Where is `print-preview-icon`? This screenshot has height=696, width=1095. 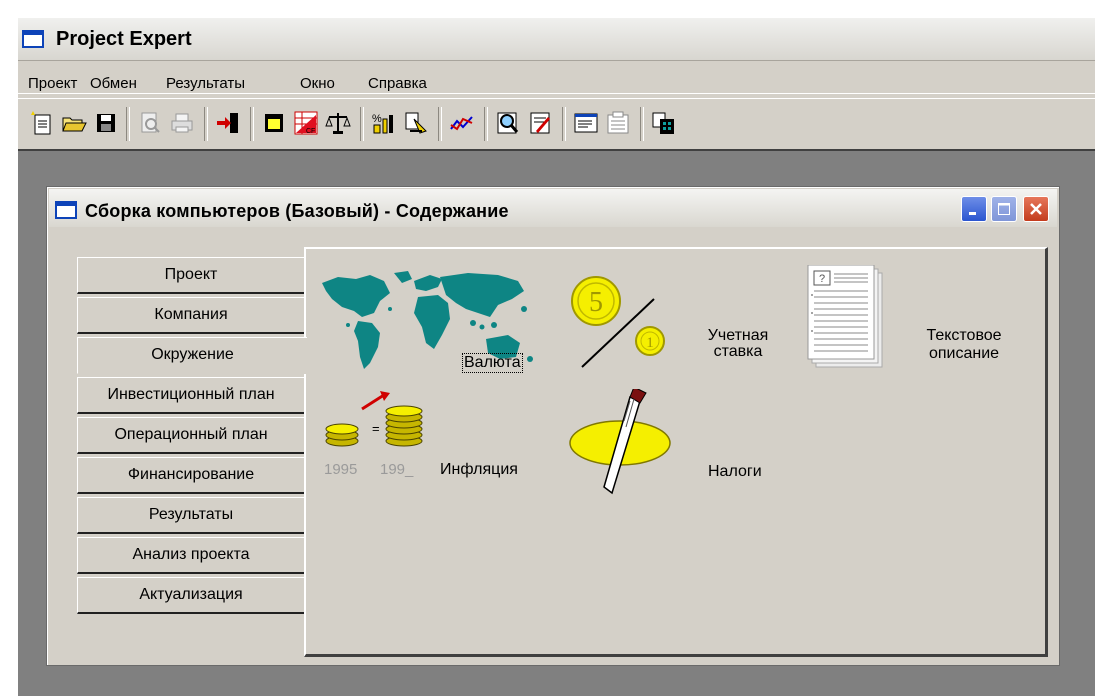 print-preview-icon is located at coordinates (150, 123).